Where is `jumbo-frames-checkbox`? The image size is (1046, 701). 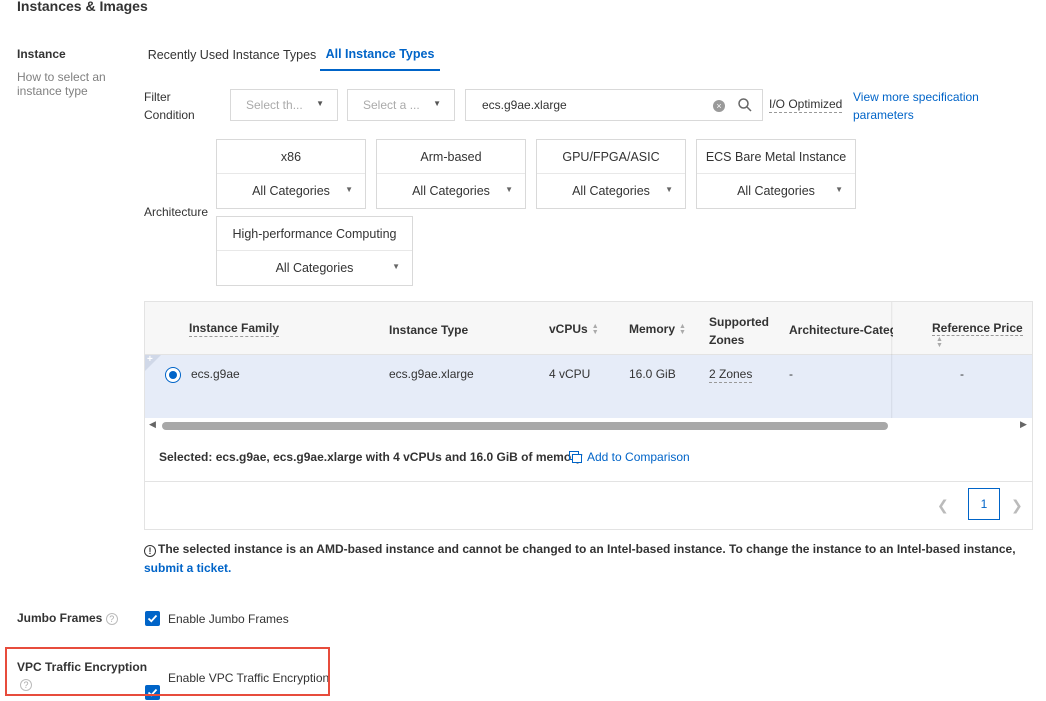
jumbo-frames-checkbox is located at coordinates (152, 618).